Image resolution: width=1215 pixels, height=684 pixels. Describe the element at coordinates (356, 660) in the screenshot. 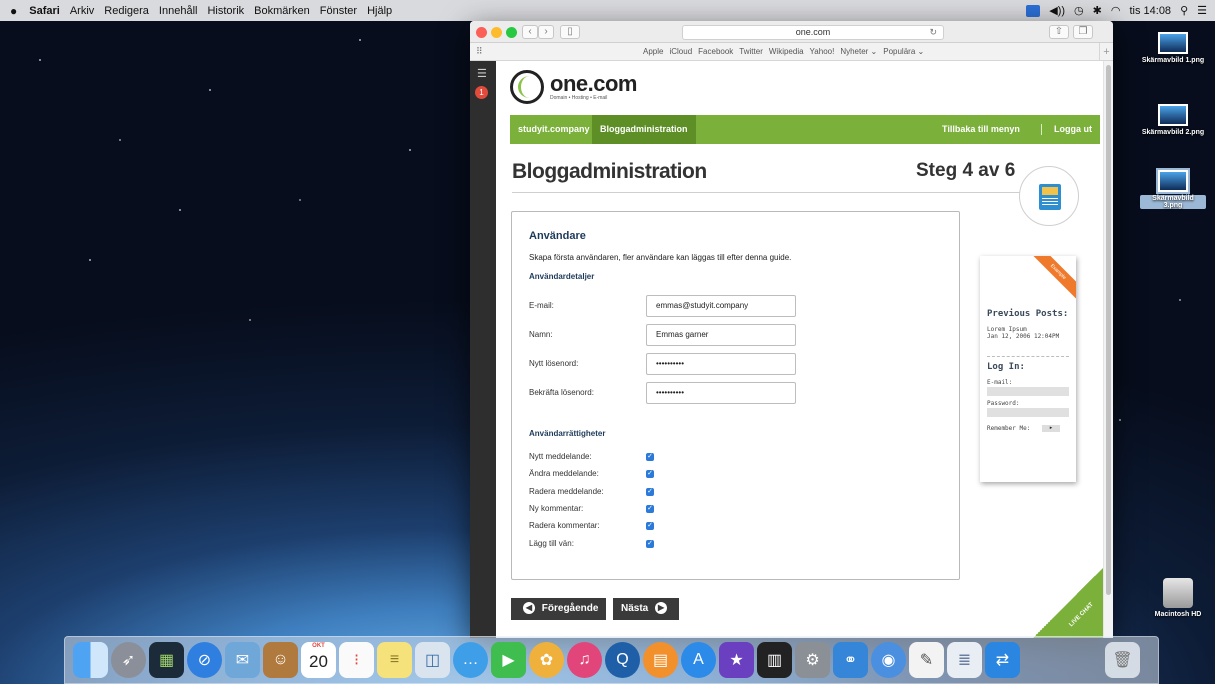

I see `reminders-icon: ⁝` at that location.